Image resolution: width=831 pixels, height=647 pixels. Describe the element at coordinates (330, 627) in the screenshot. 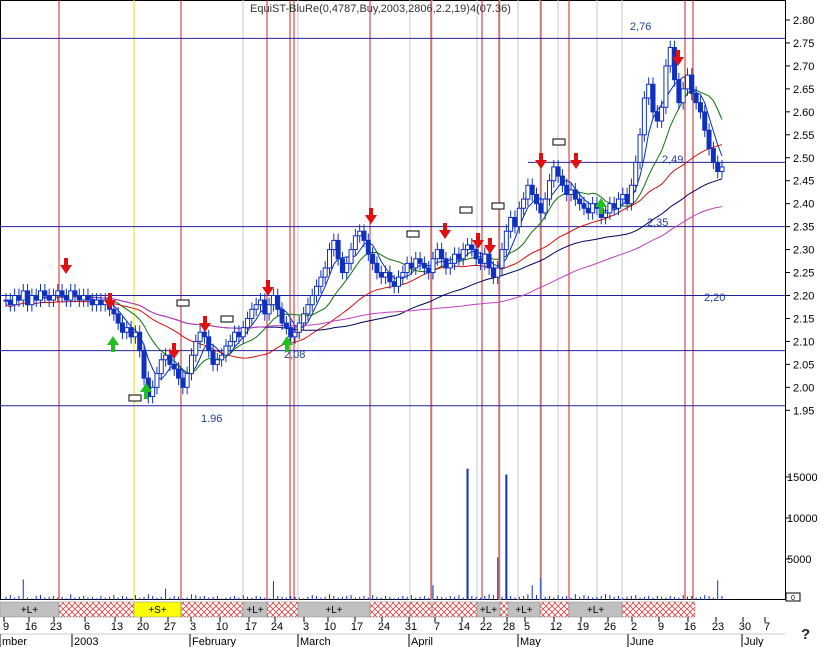

I see `date-tick-label: 10` at that location.